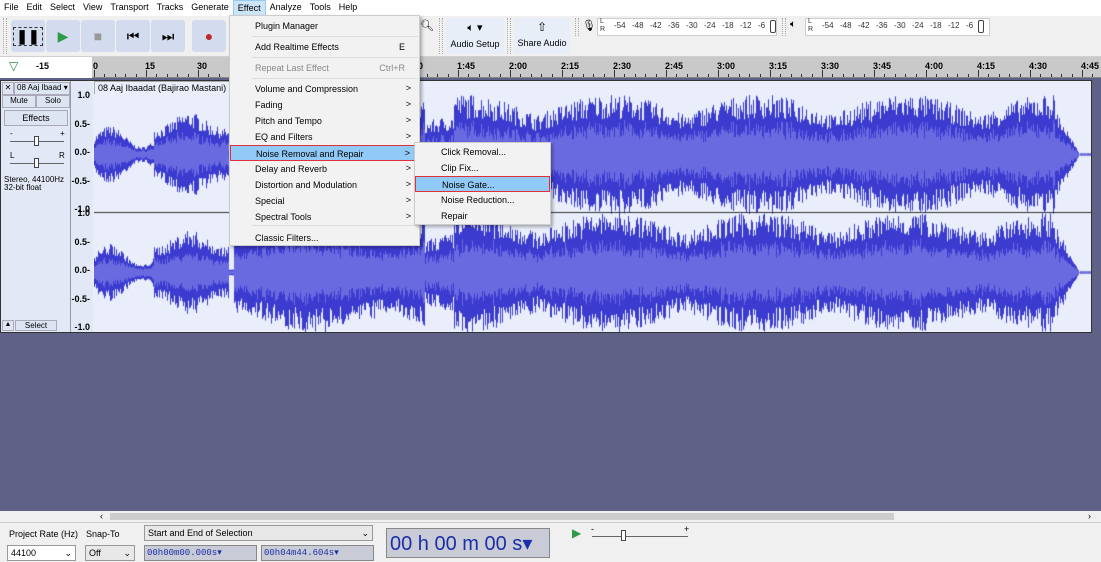 This screenshot has width=1101, height=562. Describe the element at coordinates (11, 8) in the screenshot. I see `menu-file: File` at that location.